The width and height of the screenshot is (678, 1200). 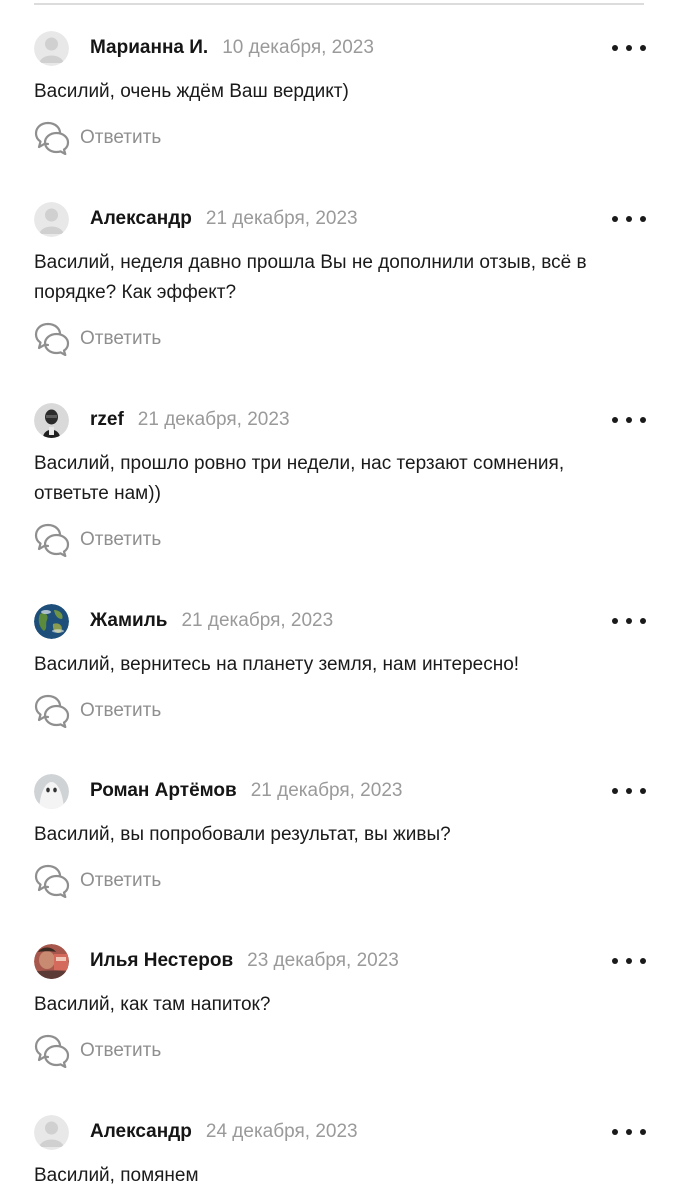 What do you see at coordinates (339, 4) in the screenshot?
I see `top-divider` at bounding box center [339, 4].